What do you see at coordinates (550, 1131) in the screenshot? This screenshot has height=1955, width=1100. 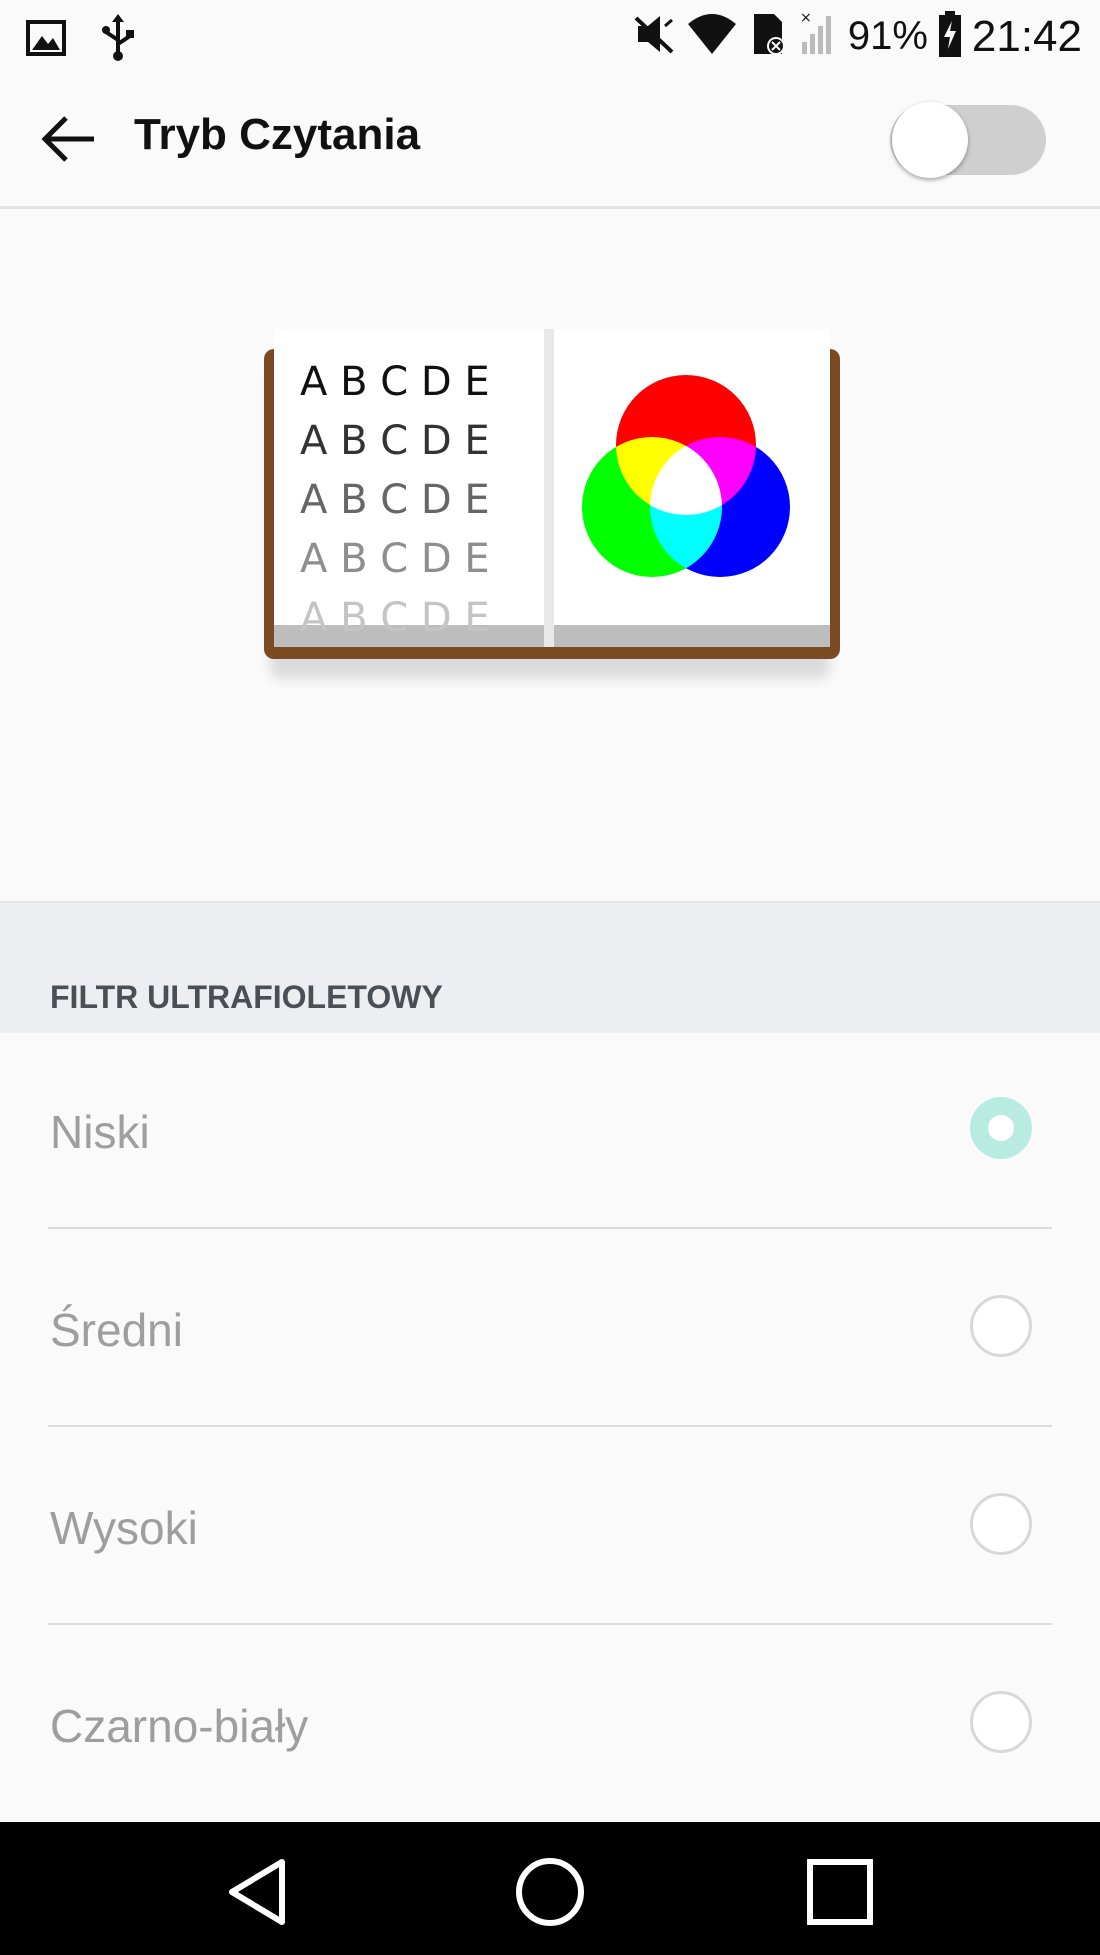 I see `option-niski: Niski` at bounding box center [550, 1131].